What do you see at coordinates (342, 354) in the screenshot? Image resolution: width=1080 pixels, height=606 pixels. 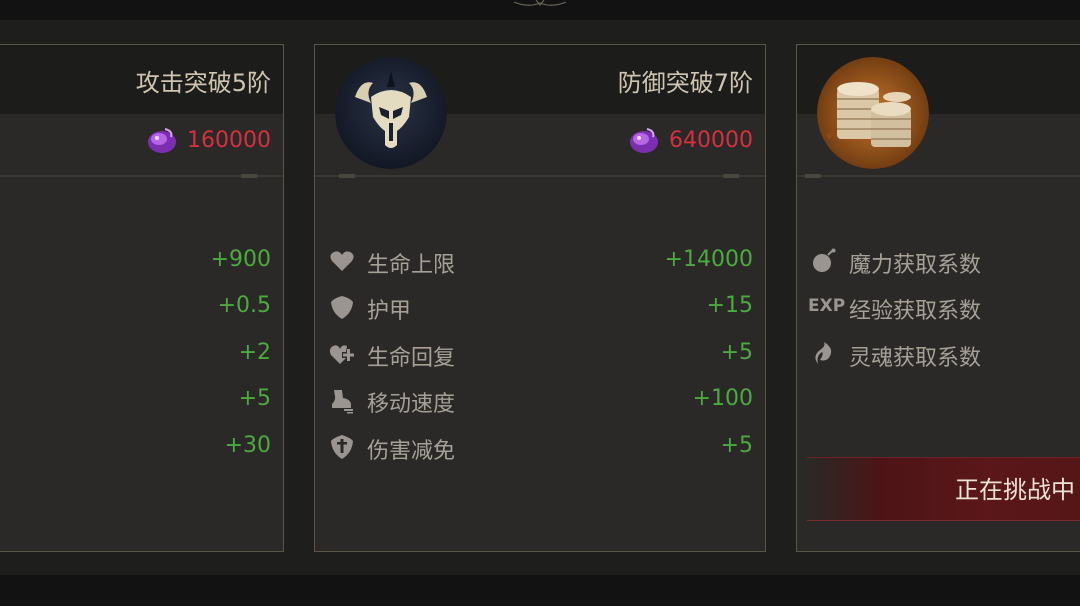 I see `heart-plus-icon` at bounding box center [342, 354].